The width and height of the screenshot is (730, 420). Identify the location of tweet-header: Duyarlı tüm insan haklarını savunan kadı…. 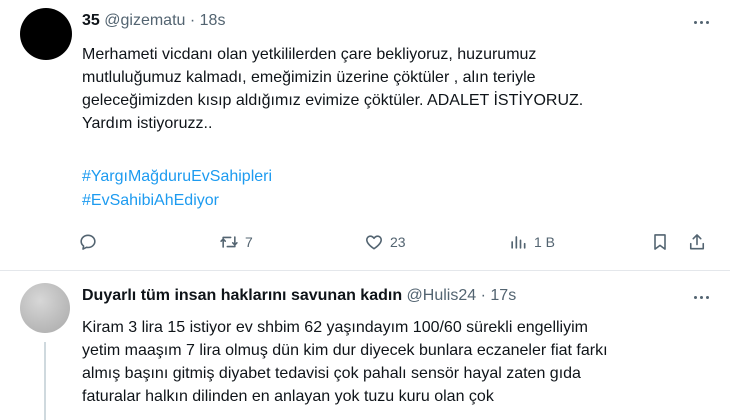
(299, 296).